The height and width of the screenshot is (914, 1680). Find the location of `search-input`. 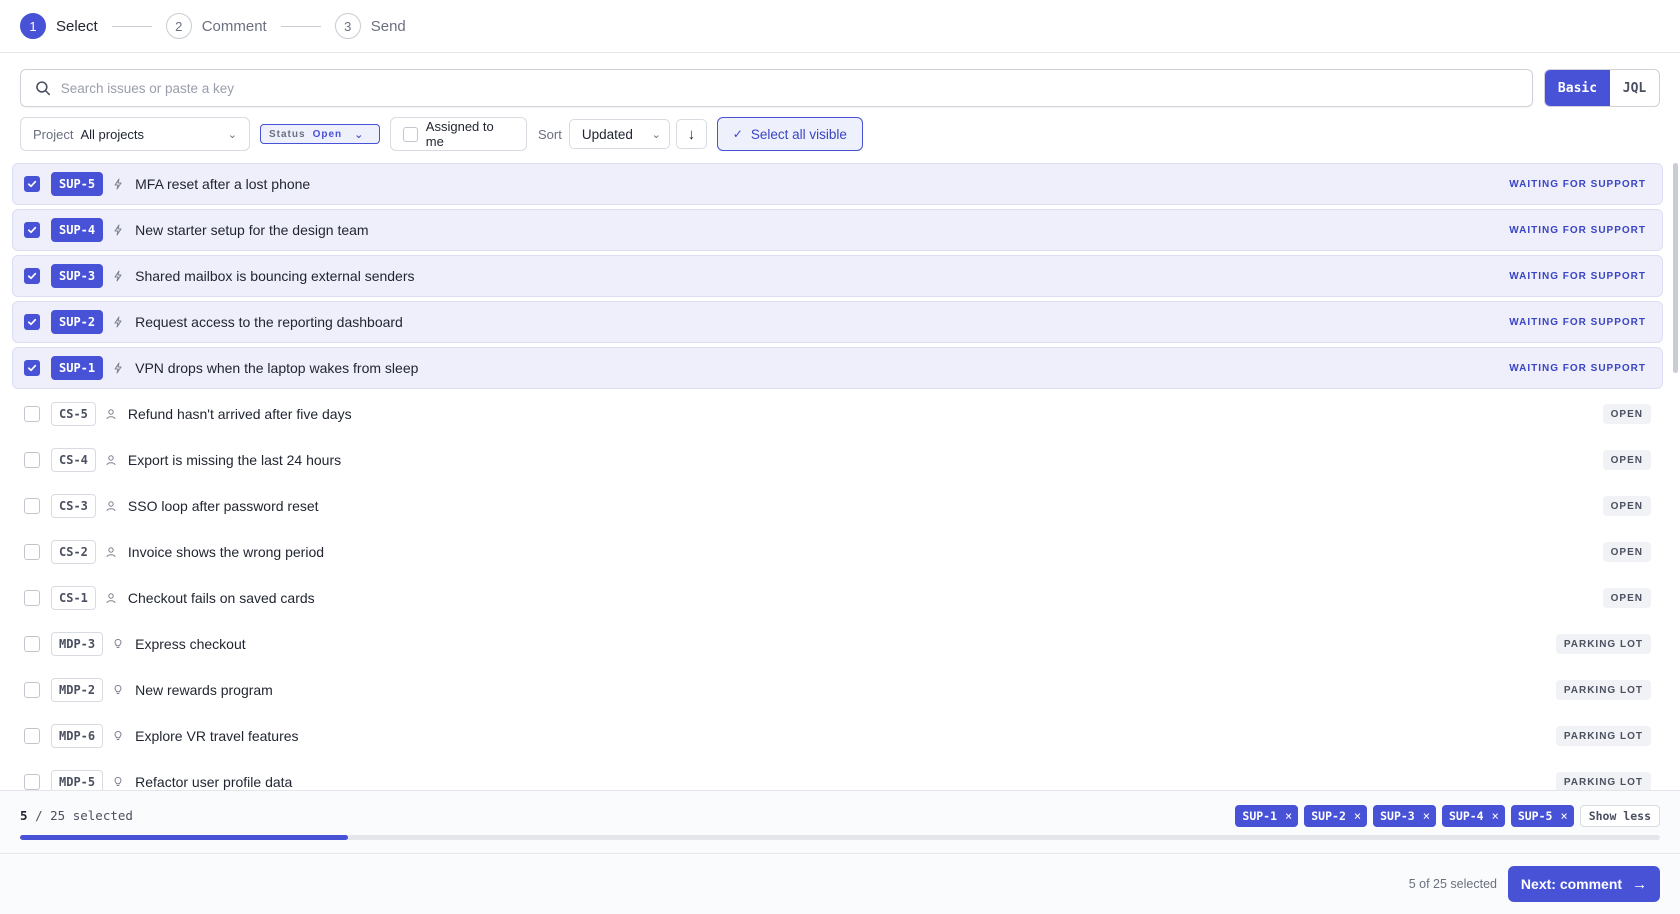

search-input is located at coordinates (796, 88).